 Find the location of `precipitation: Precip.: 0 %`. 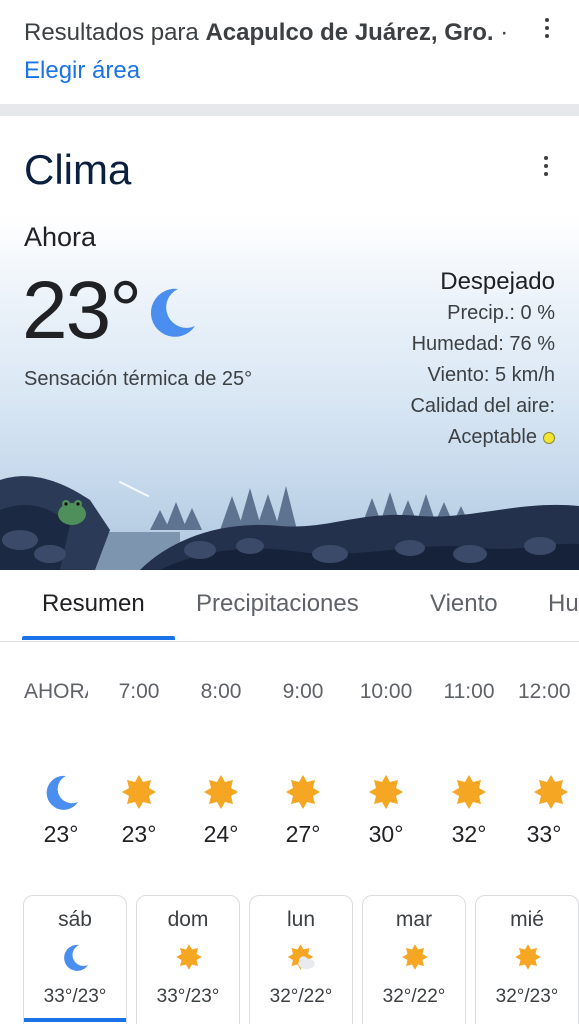

precipitation: Precip.: 0 % is located at coordinates (501, 313).